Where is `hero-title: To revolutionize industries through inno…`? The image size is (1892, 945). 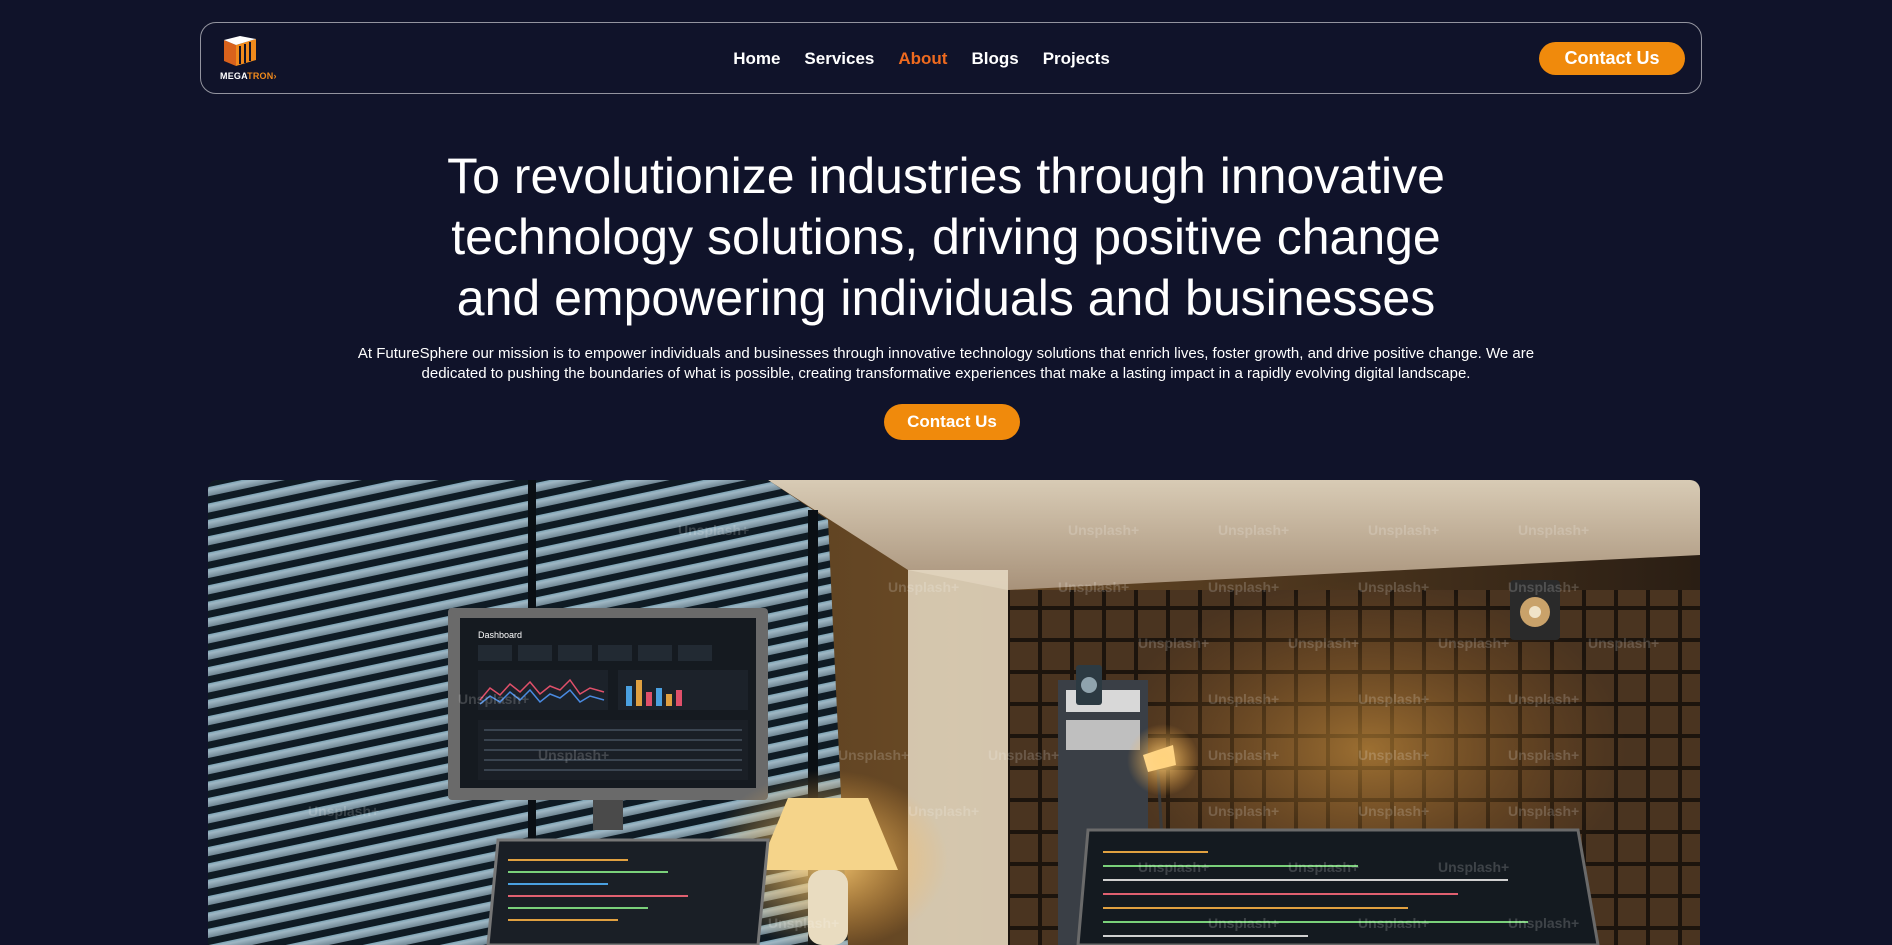
hero-title: To revolutionize industries through inno… is located at coordinates (946, 237).